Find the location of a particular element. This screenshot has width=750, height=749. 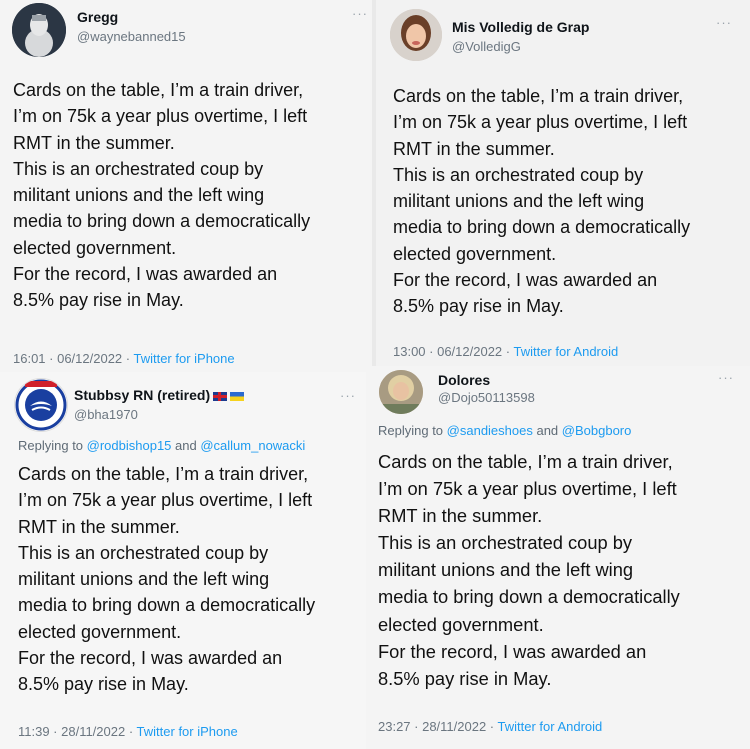

display-name: Dolores is located at coordinates (464, 380).